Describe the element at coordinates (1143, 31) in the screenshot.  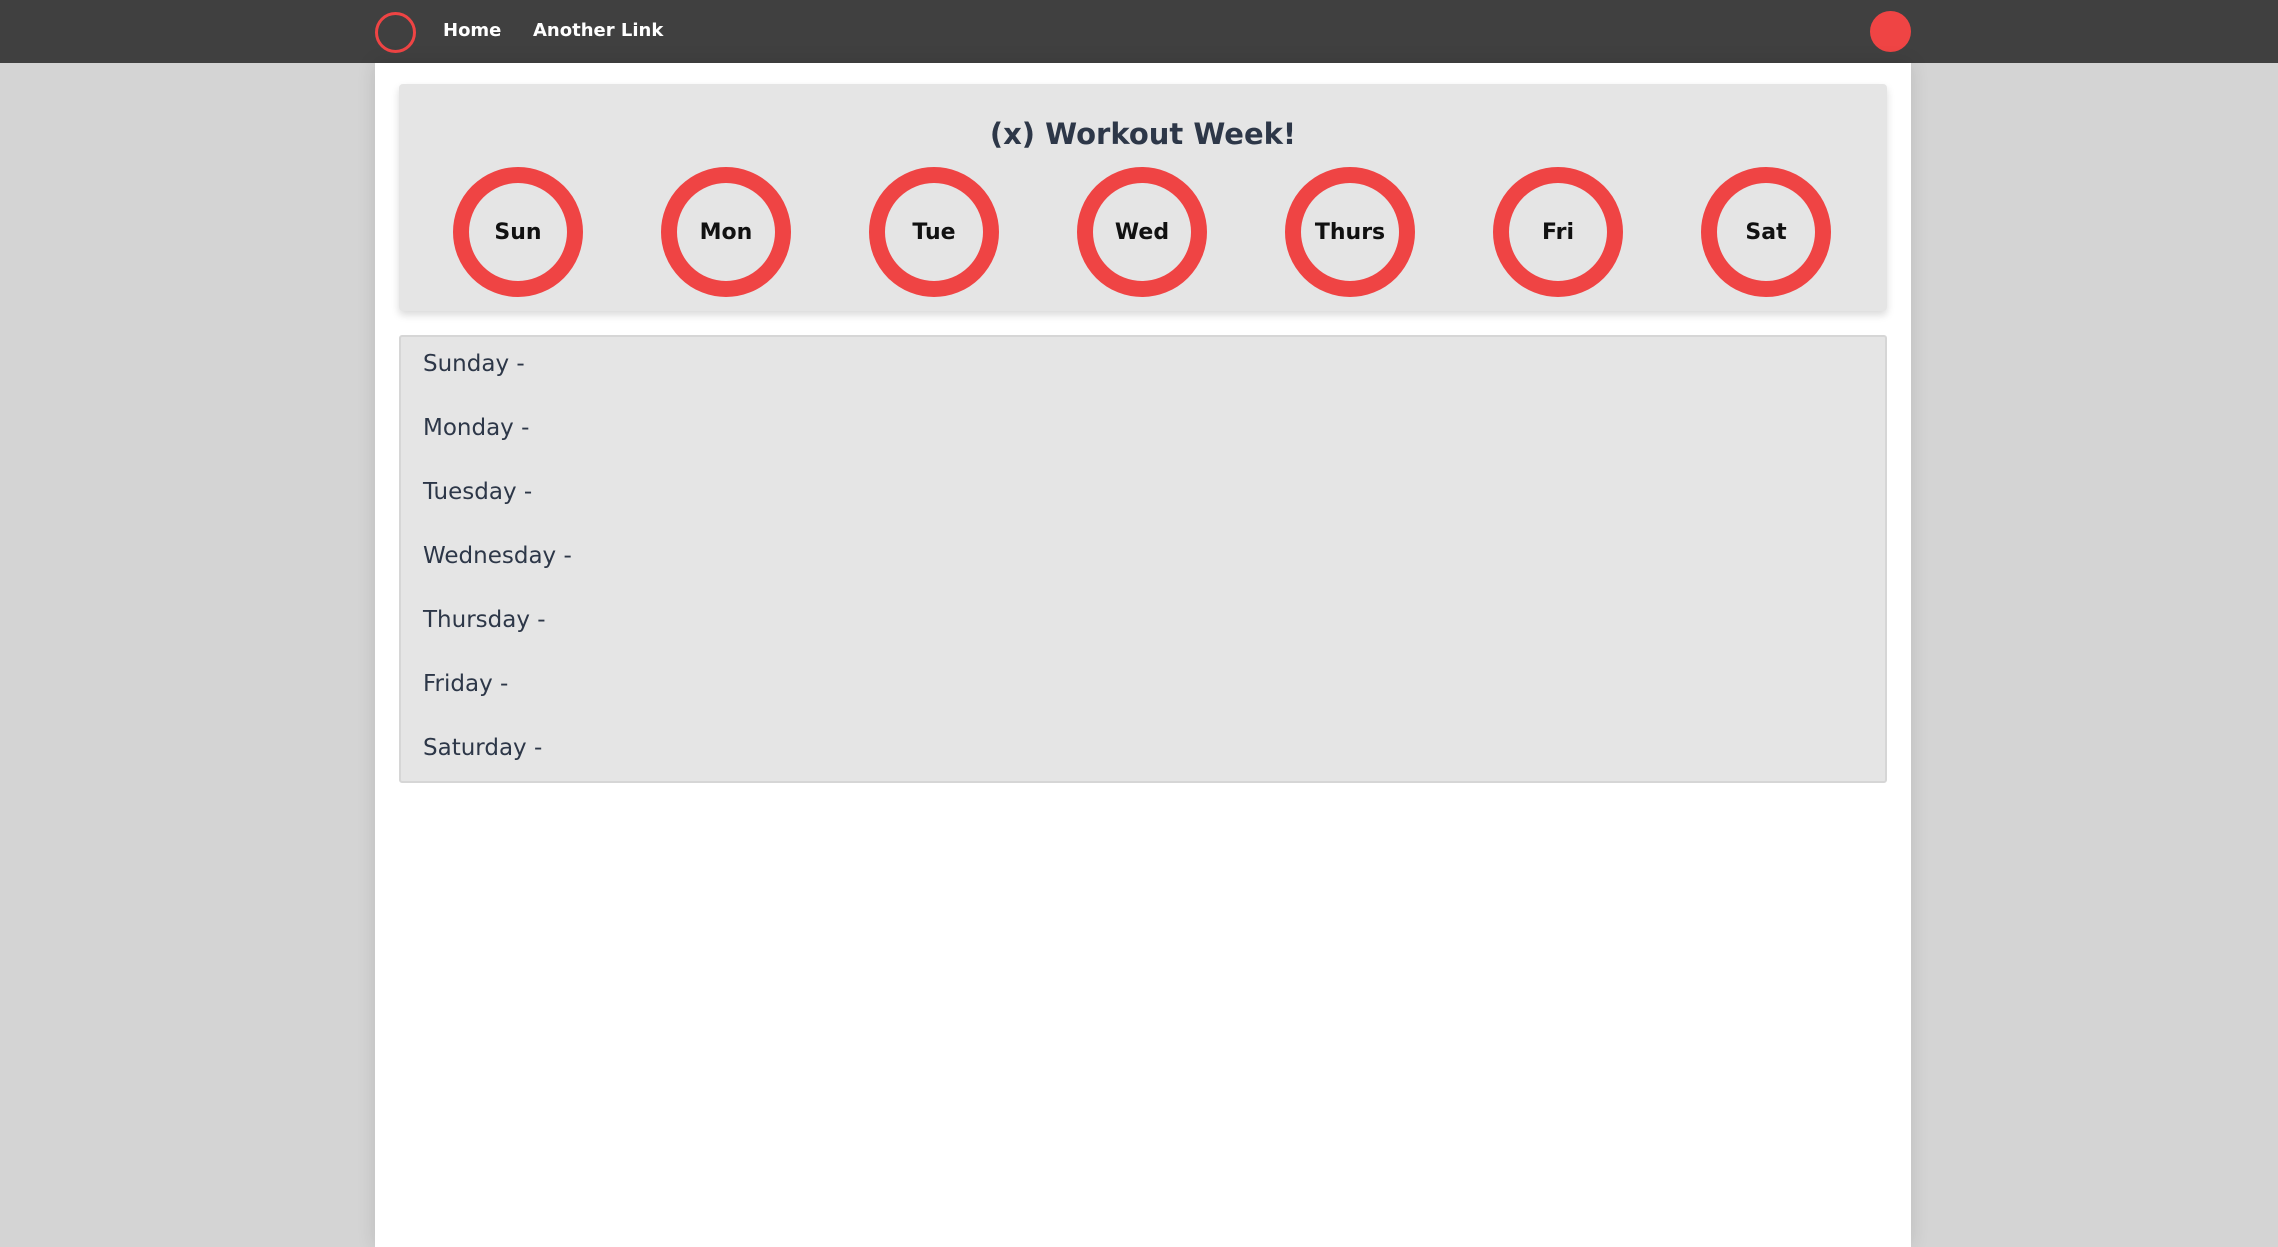
I see `navbar-content: Home Another Link` at that location.